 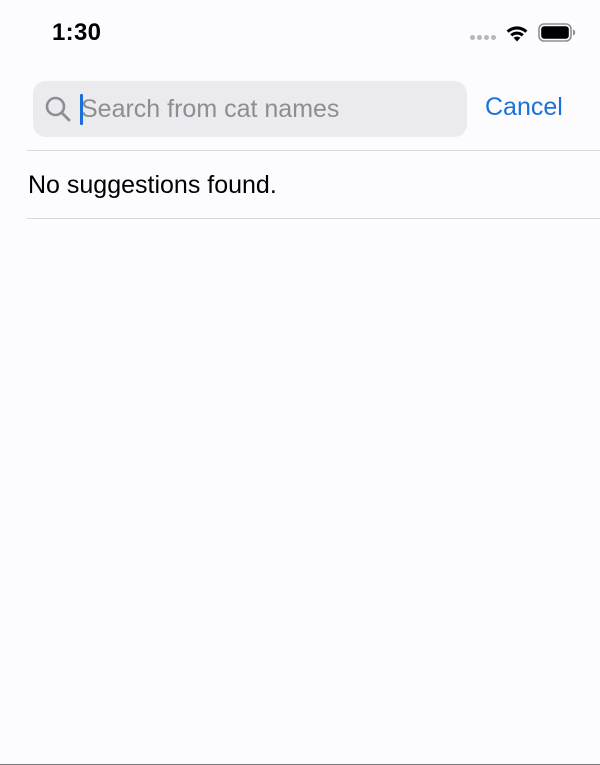 What do you see at coordinates (266, 109) in the screenshot?
I see `search-input` at bounding box center [266, 109].